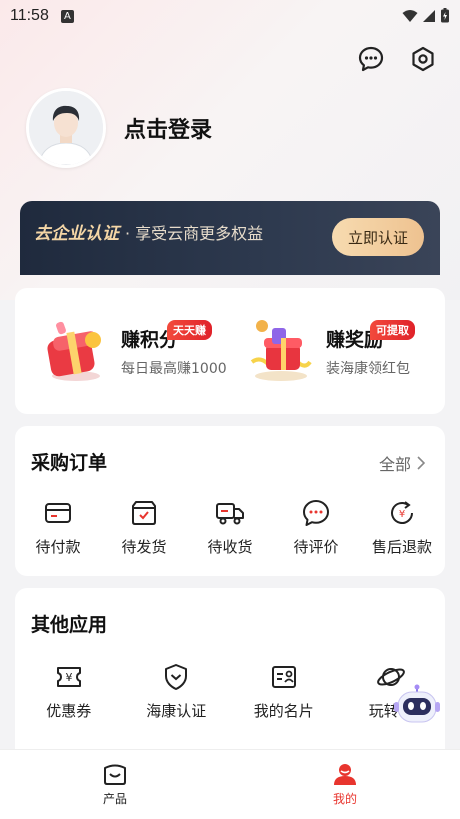  Describe the element at coordinates (377, 237) in the screenshot. I see `certify-now-button: 立即认证` at that location.